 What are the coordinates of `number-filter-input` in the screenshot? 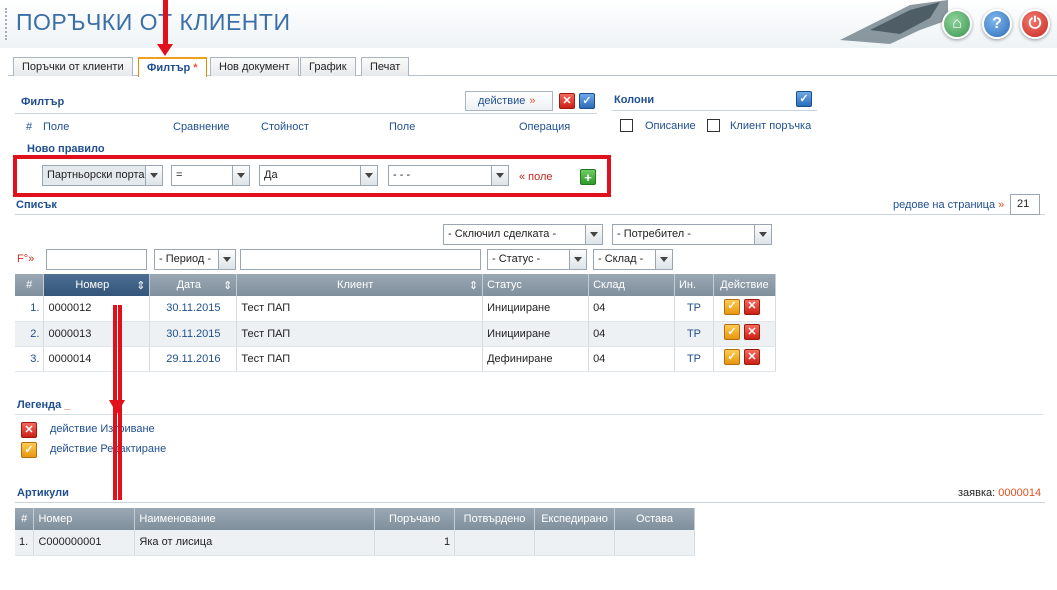 It's located at (96, 259).